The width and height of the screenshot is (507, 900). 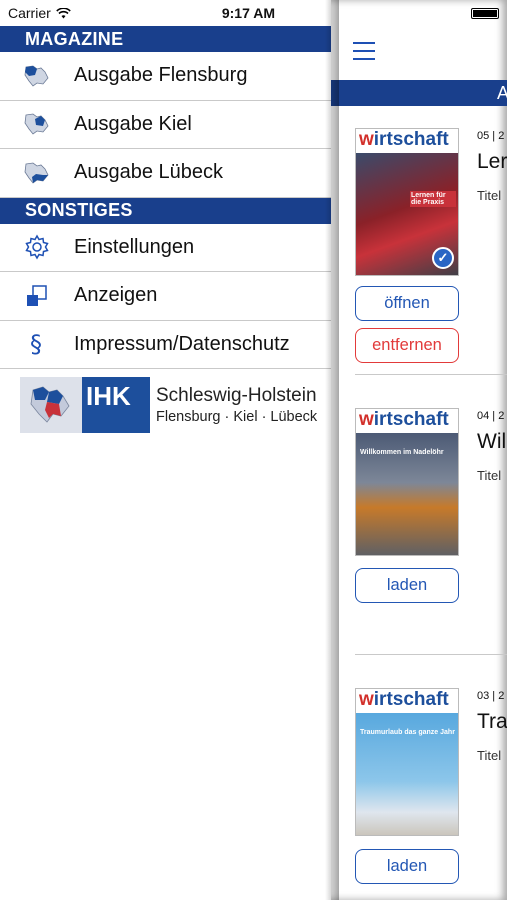 I want to click on menu-hamburger-icon, so click(x=364, y=51).